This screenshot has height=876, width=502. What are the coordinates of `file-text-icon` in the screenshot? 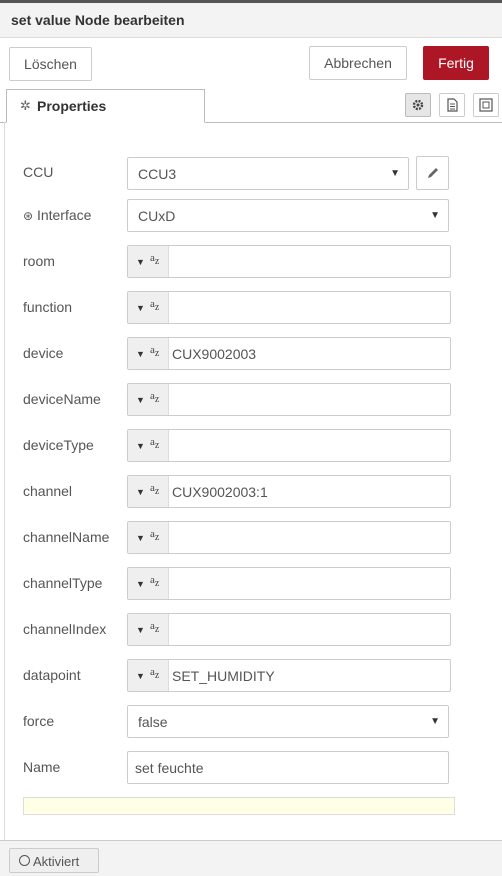 It's located at (452, 105).